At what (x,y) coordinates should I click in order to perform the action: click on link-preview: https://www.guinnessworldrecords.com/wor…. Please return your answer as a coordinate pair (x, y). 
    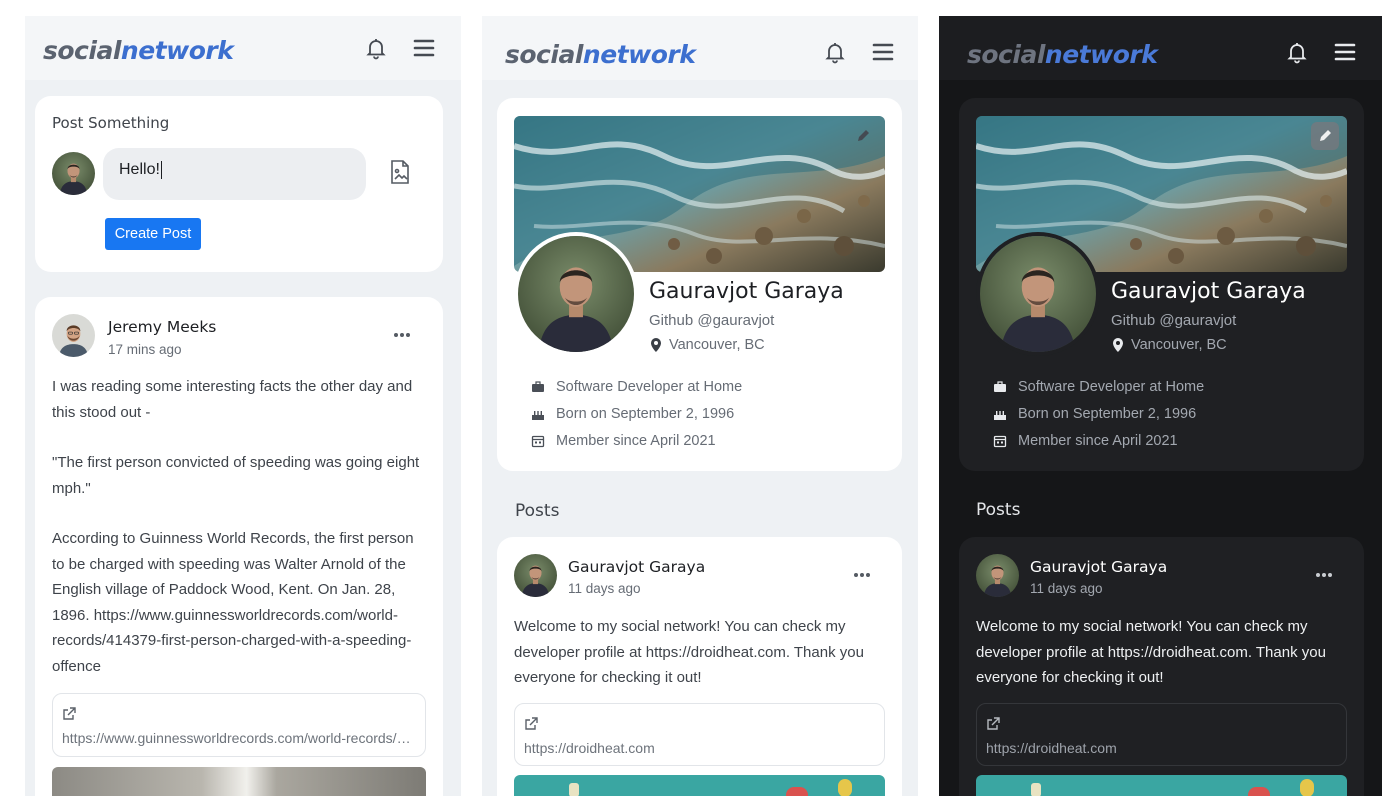
    Looking at the image, I should click on (239, 725).